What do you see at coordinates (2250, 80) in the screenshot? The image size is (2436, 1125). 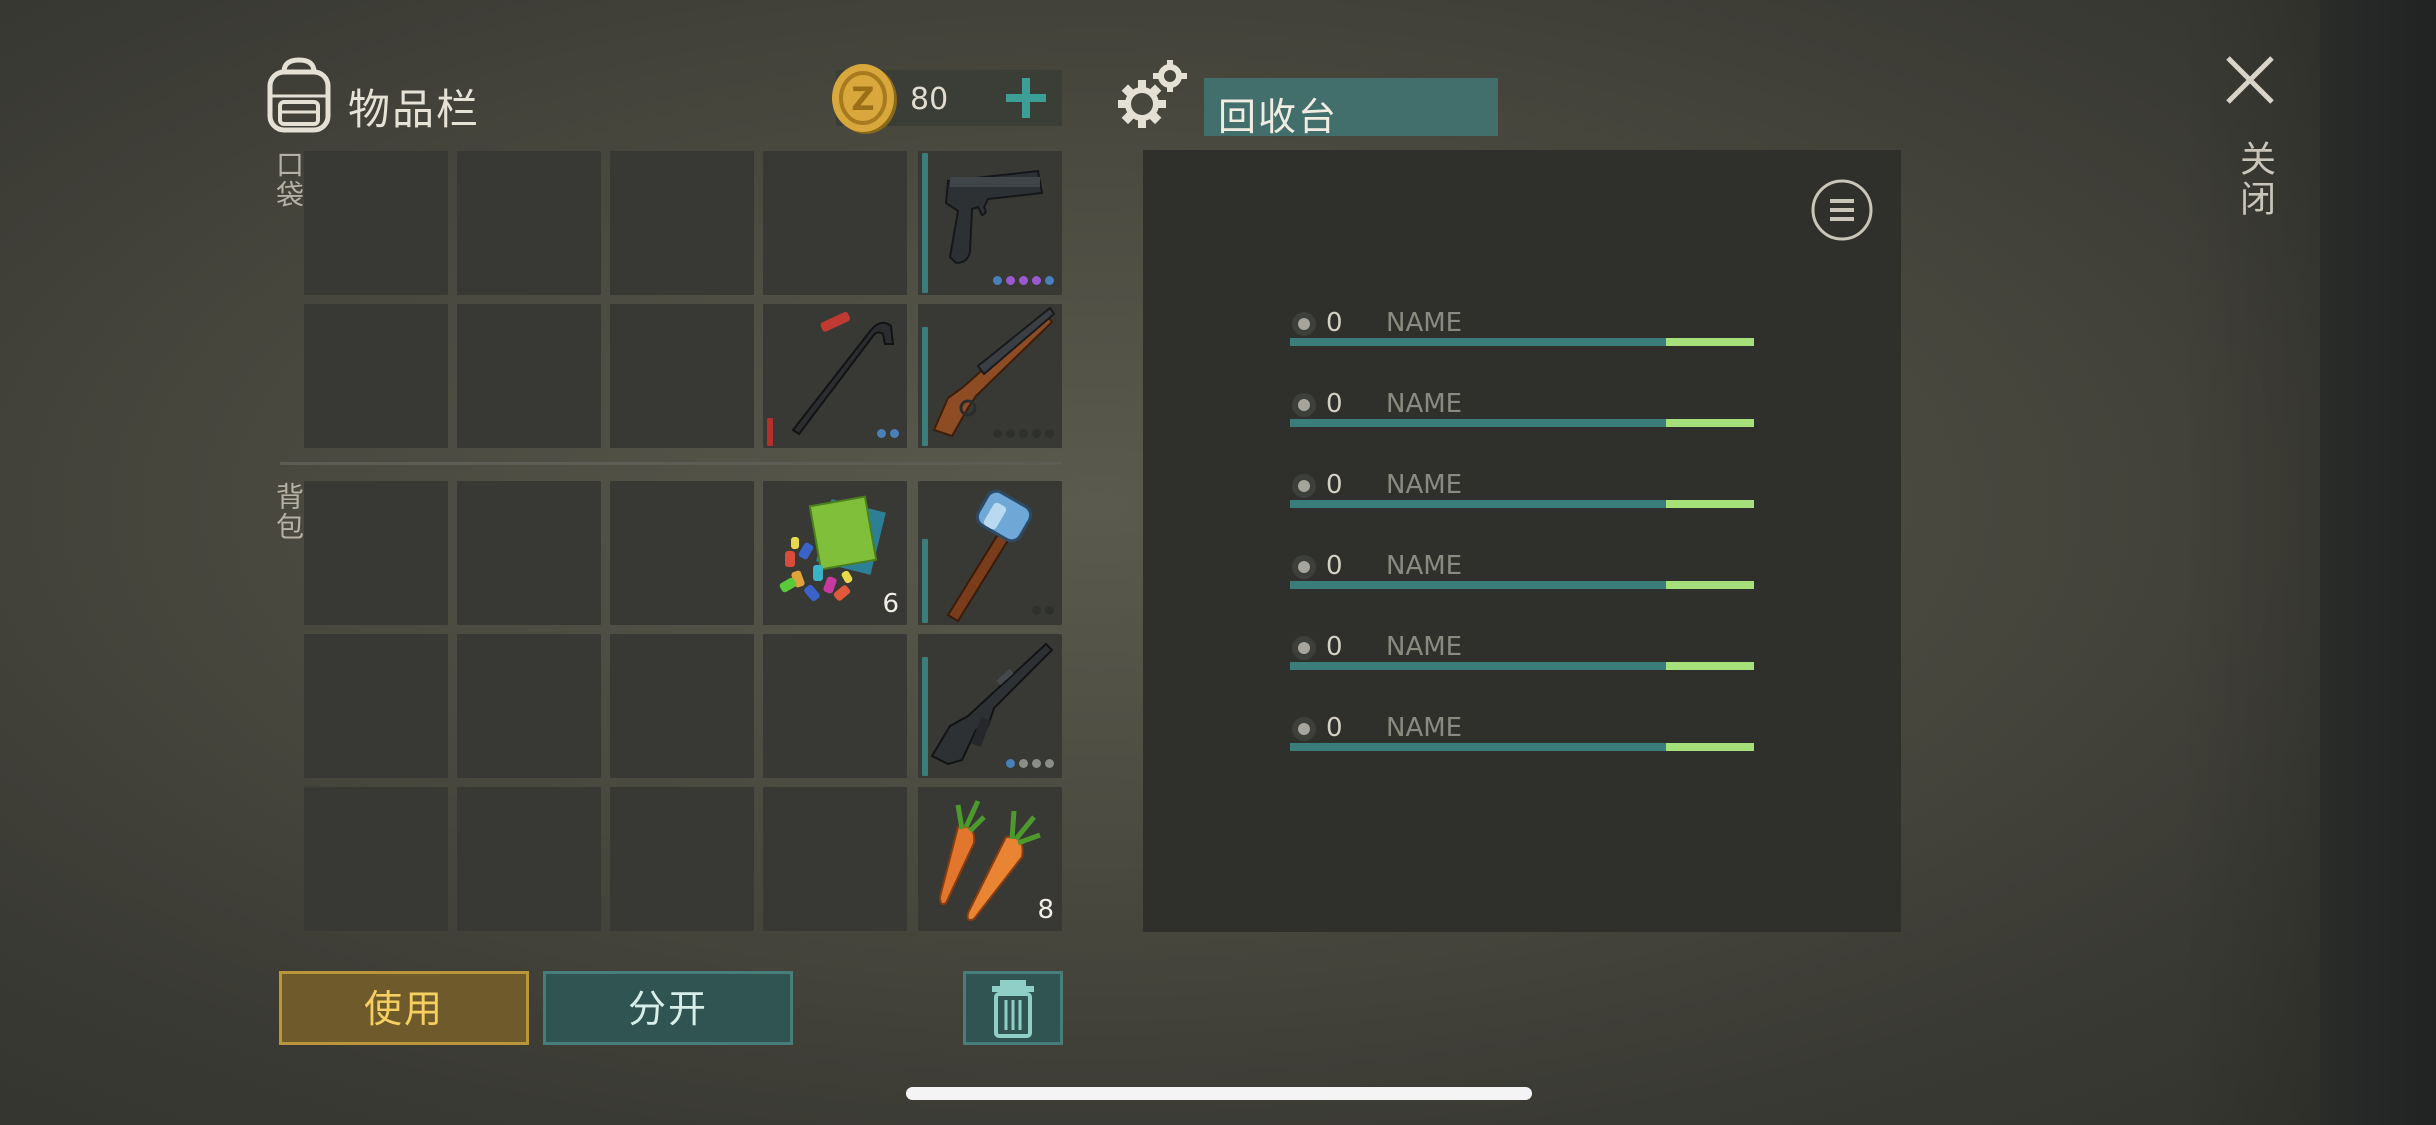 I see `close-icon` at bounding box center [2250, 80].